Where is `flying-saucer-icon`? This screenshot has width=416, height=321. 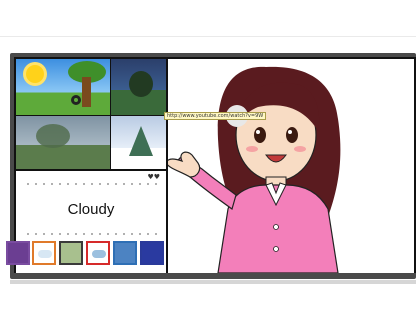 flying-saucer-icon is located at coordinates (98, 253).